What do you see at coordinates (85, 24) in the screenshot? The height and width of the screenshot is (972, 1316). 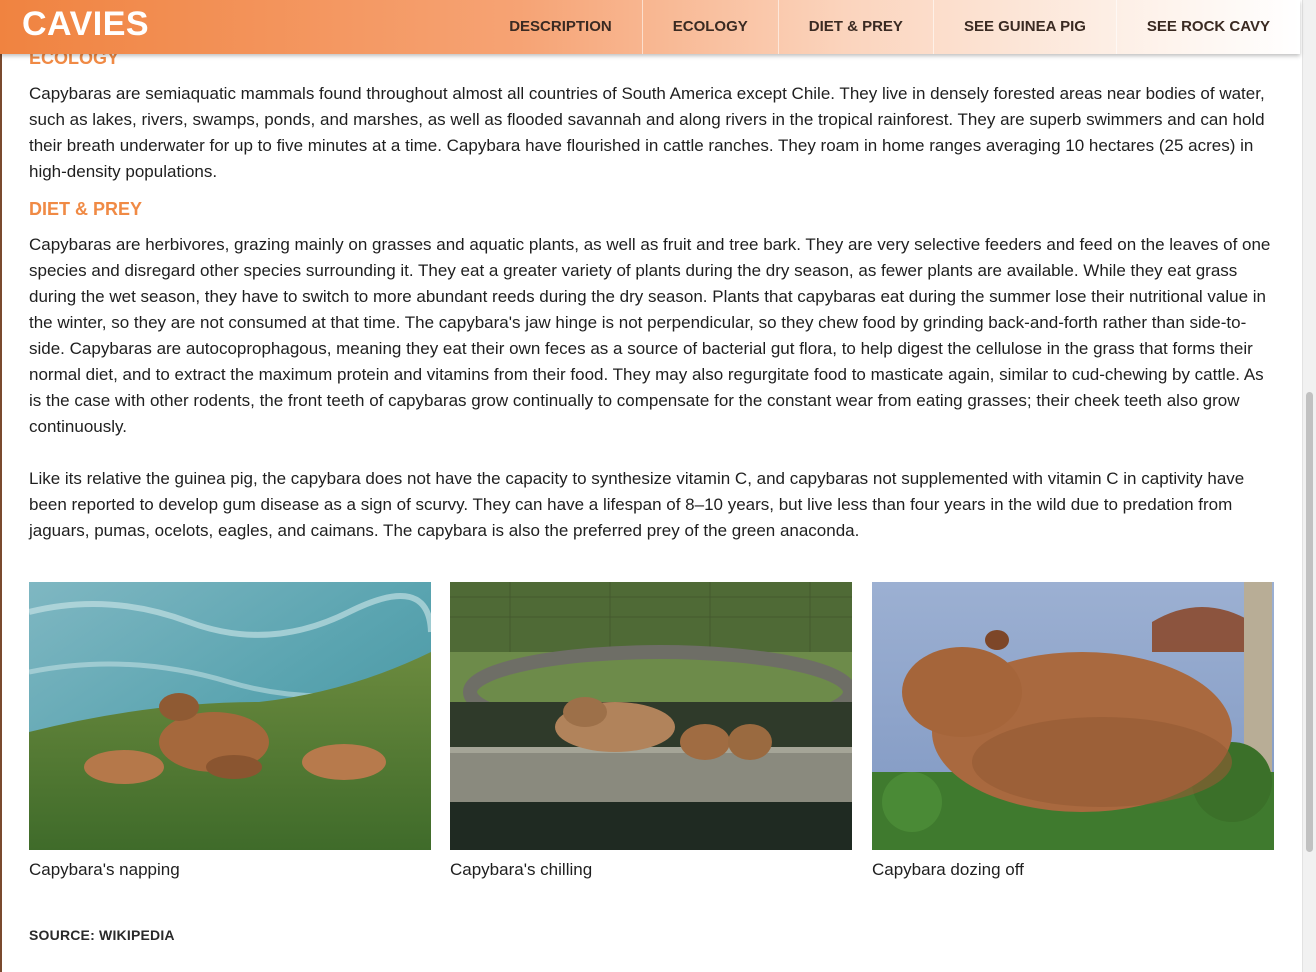 I see `site-logo: CAVIES` at bounding box center [85, 24].